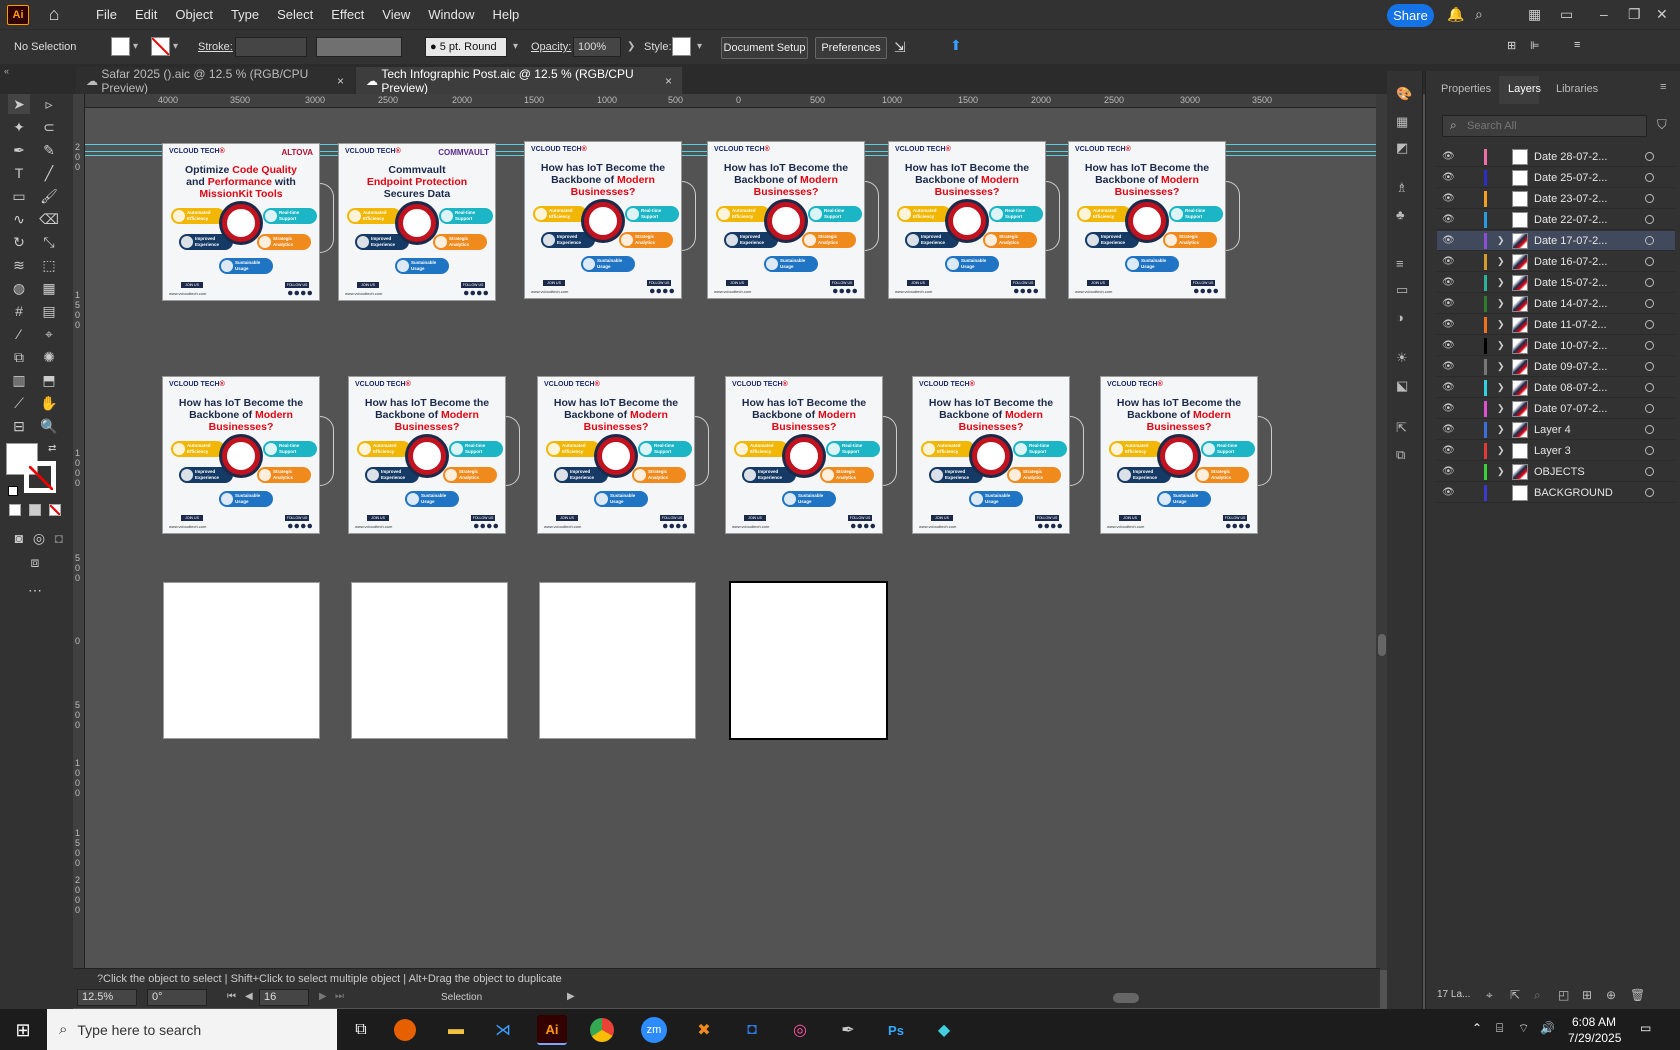 This screenshot has height=1050, width=1680. Describe the element at coordinates (1402, 188) in the screenshot. I see `brushes-icon: ♗` at that location.